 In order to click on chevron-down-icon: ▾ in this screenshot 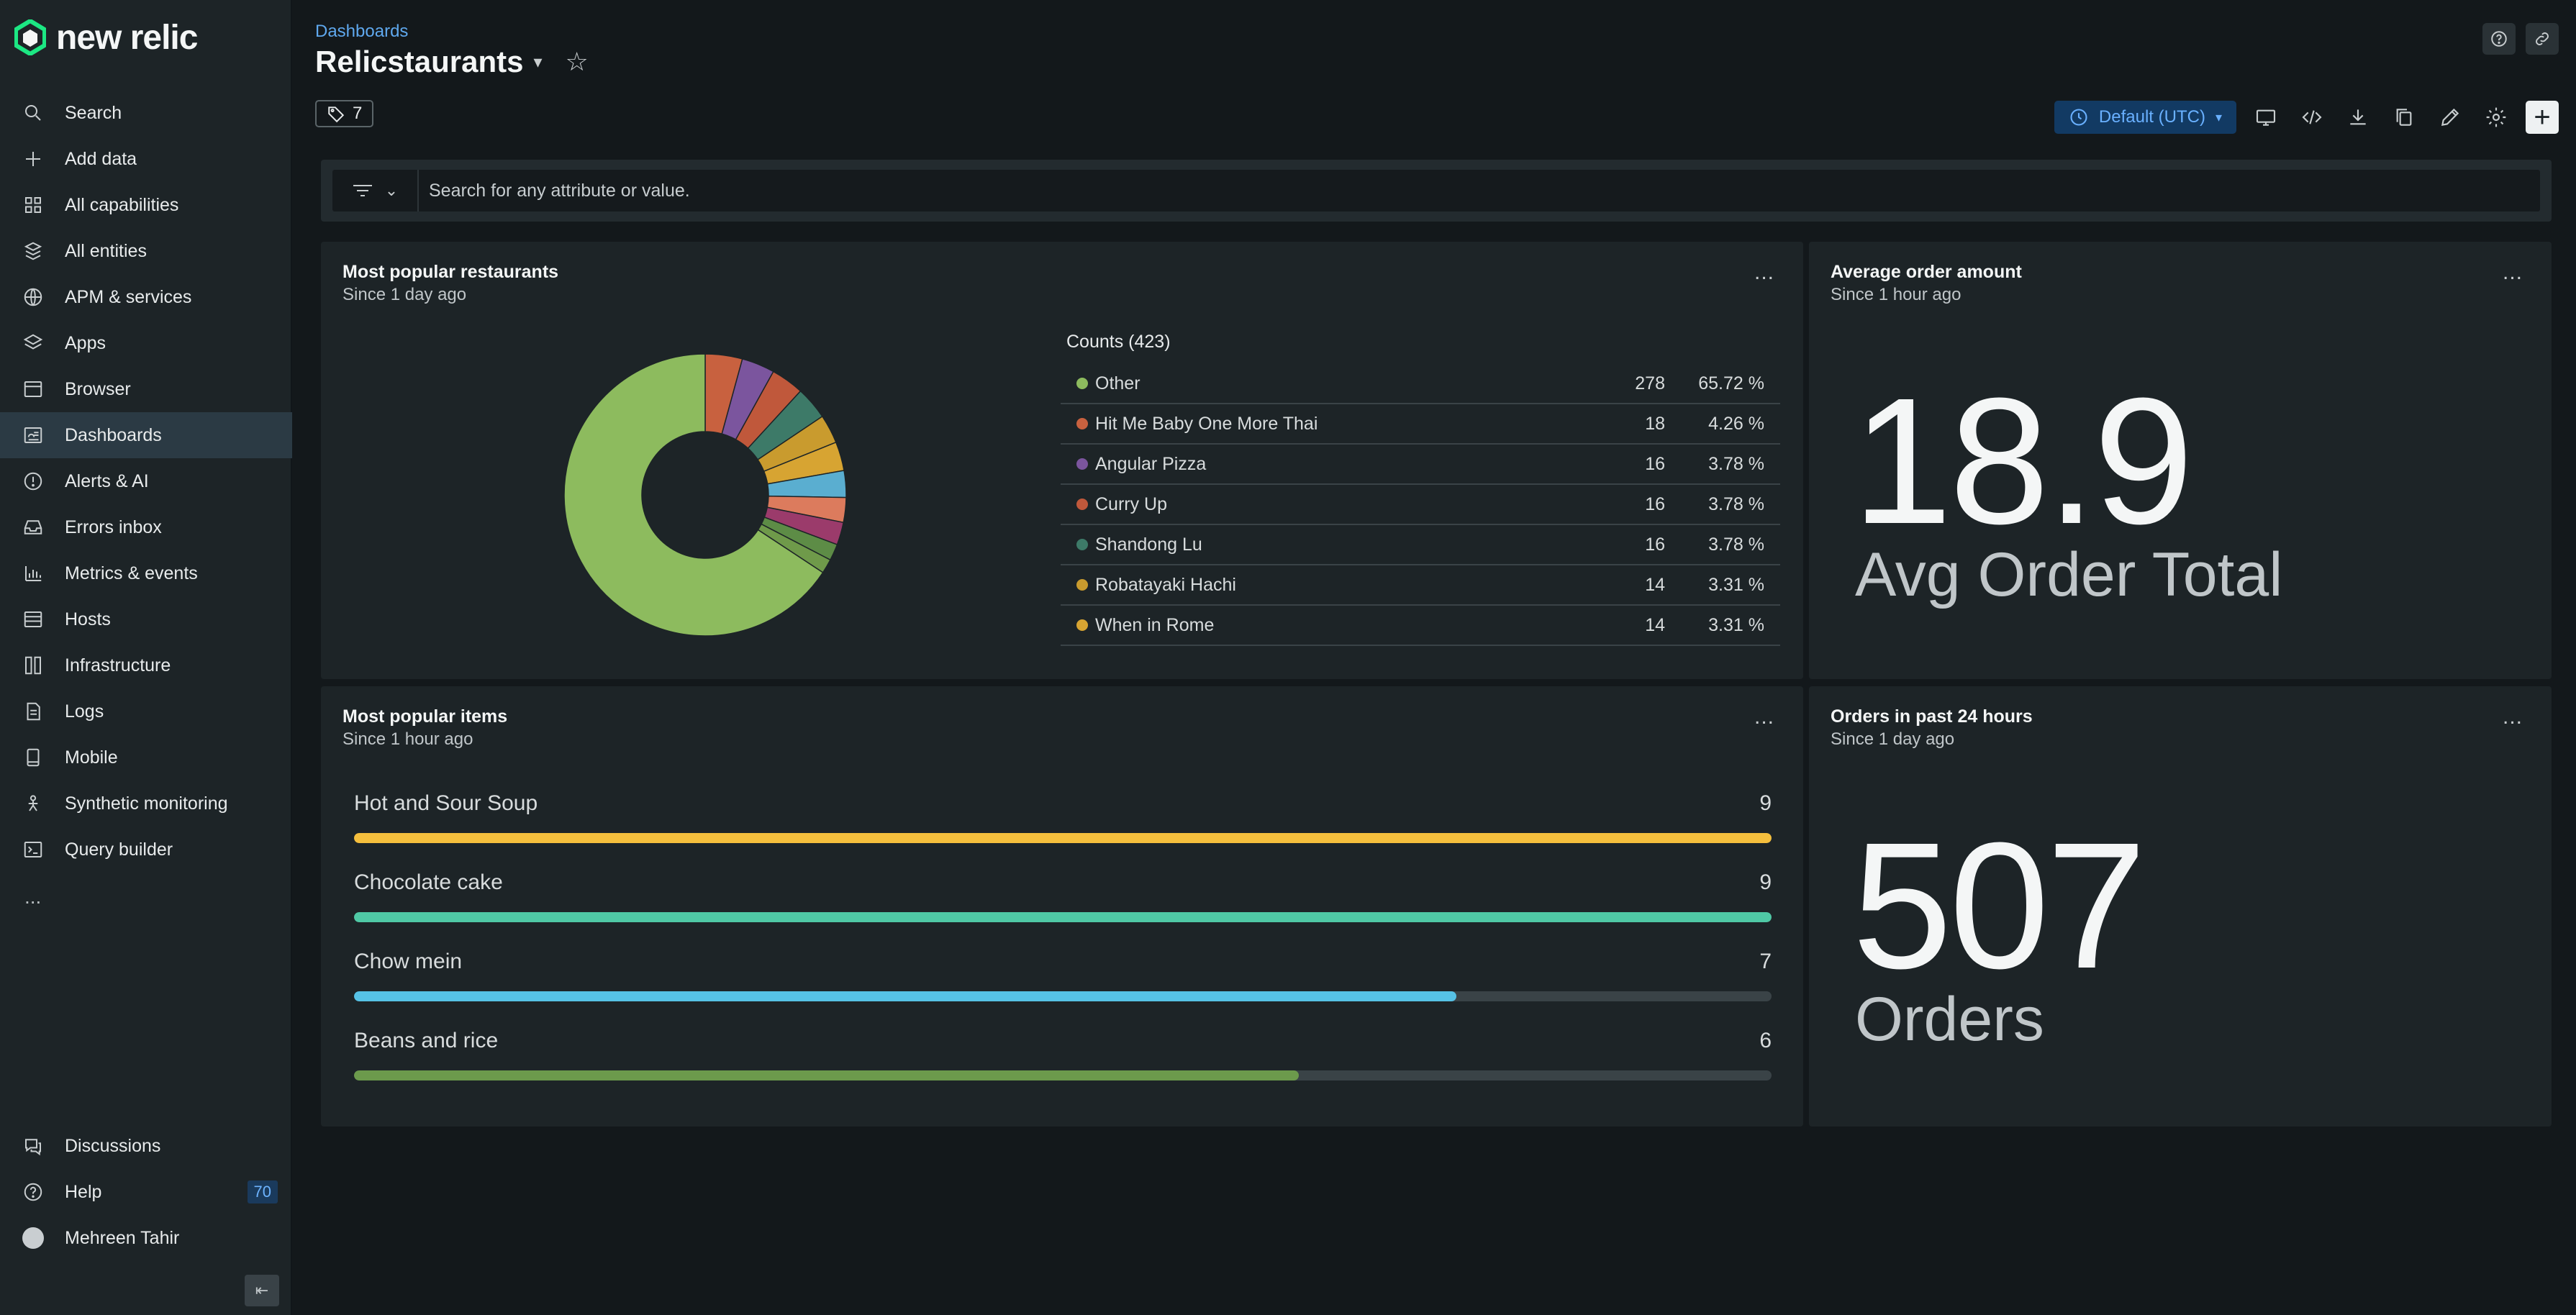, I will do `click(537, 63)`.